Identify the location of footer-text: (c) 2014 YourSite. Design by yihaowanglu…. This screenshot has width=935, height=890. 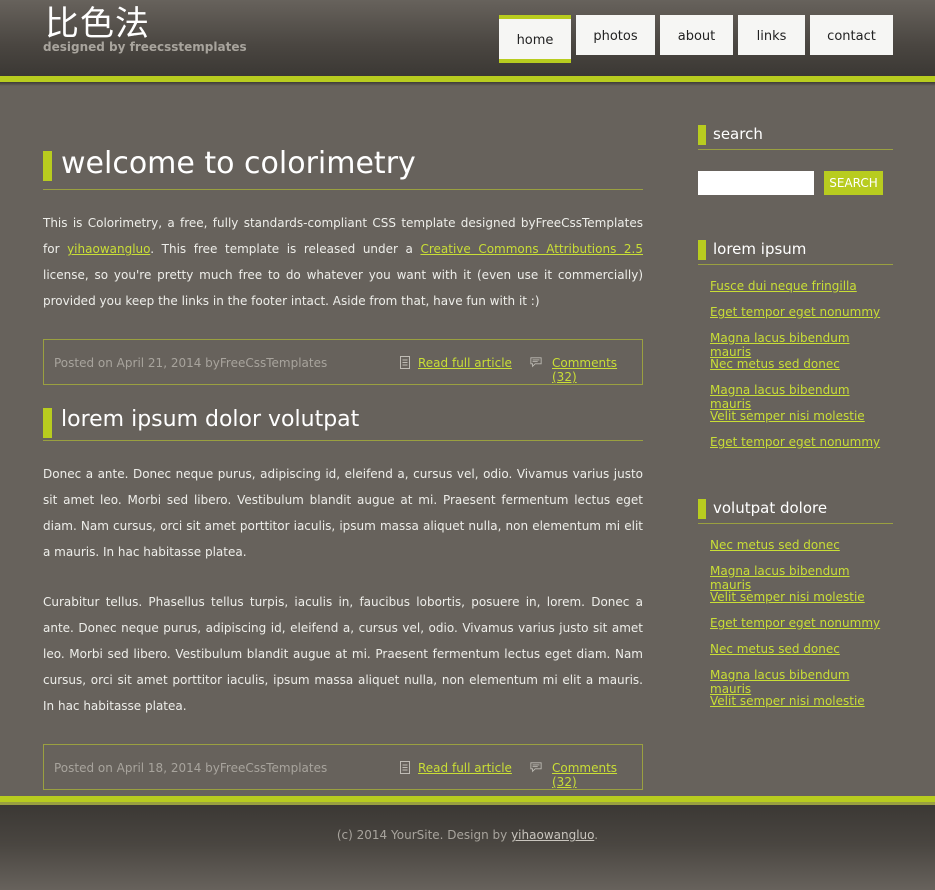
(467, 835).